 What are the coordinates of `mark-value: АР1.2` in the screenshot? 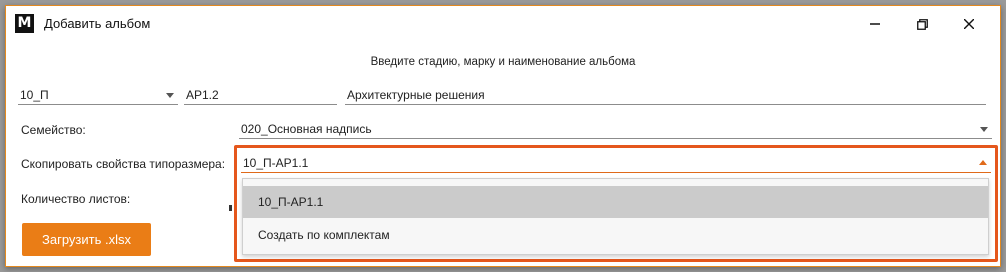 It's located at (202, 95).